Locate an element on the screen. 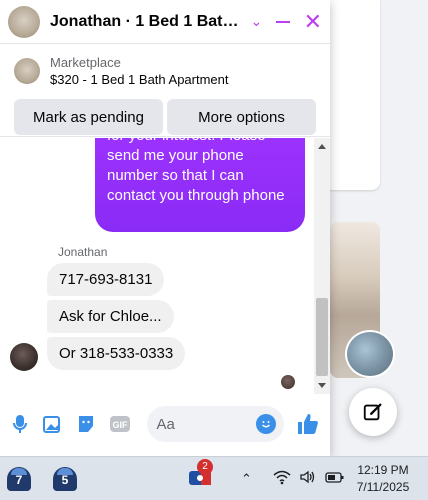  system-tray is located at coordinates (309, 477).